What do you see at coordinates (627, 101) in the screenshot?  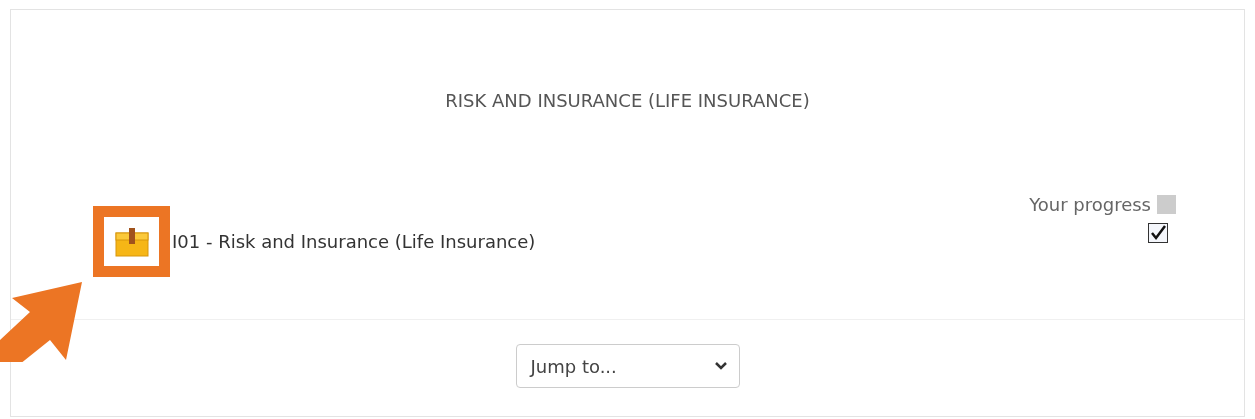 I see `section-title: RISK AND INSURANCE (LIFE INSURANCE)` at bounding box center [627, 101].